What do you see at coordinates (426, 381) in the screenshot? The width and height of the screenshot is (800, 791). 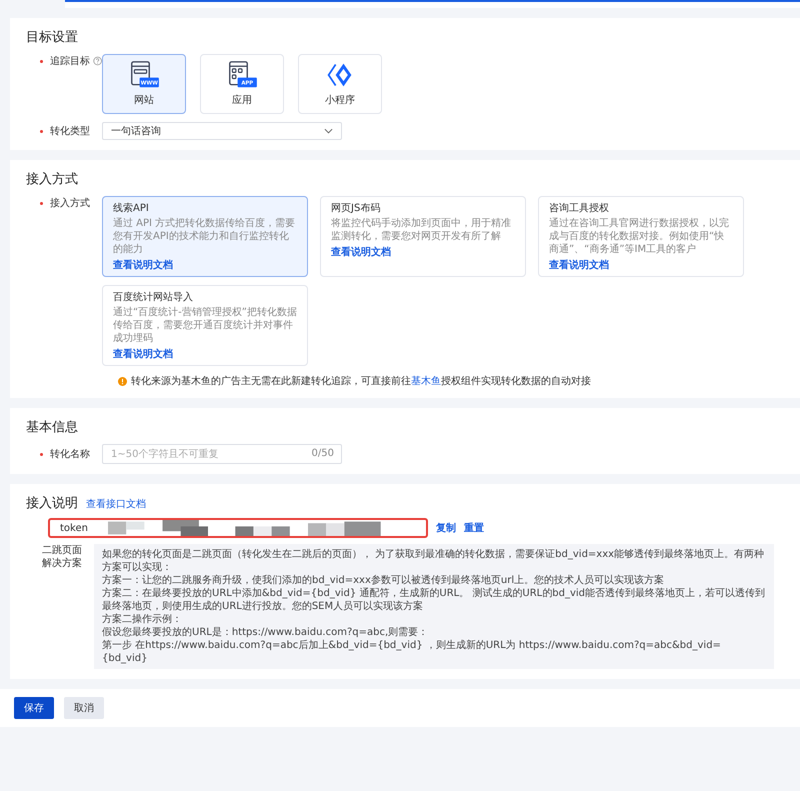 I see `jimuyu-link: 基木鱼` at bounding box center [426, 381].